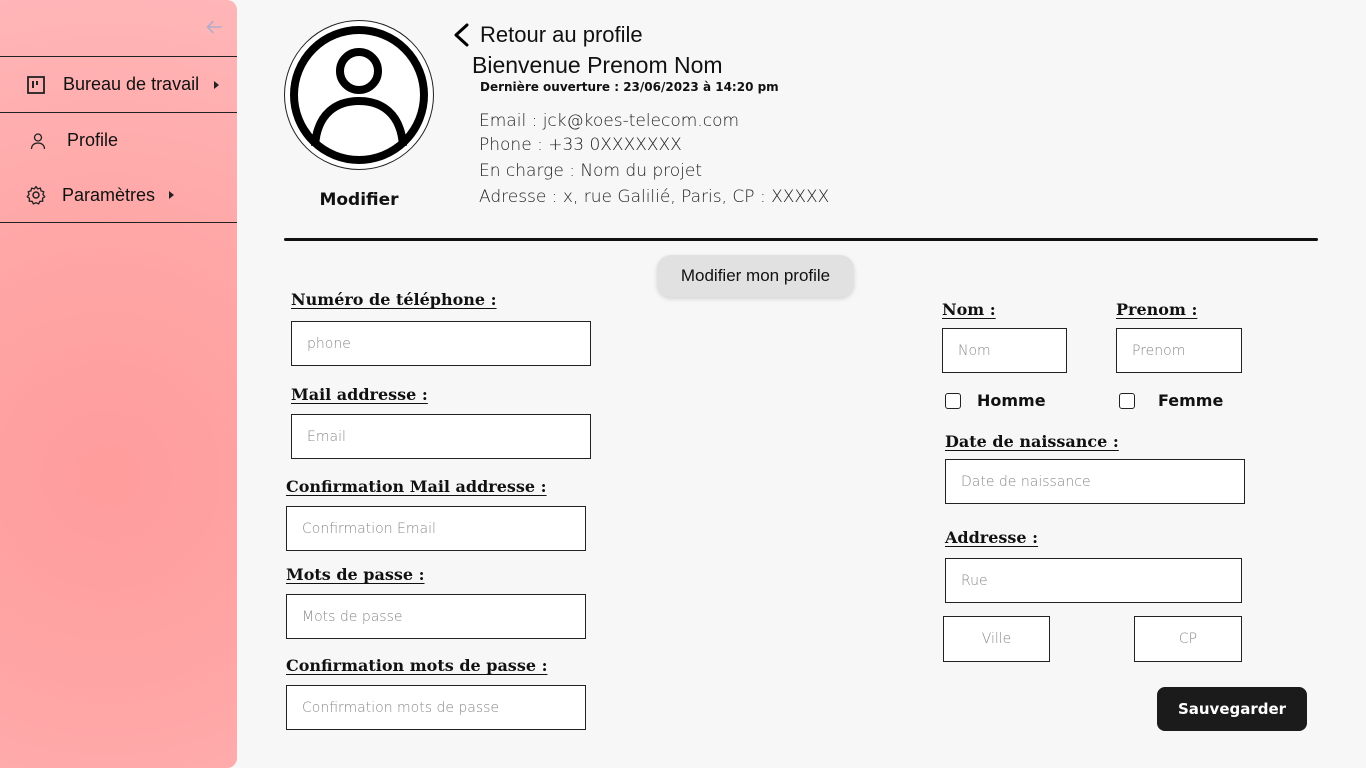 This screenshot has width=1366, height=768. I want to click on sidebar-item-label: Paramètres, so click(109, 194).